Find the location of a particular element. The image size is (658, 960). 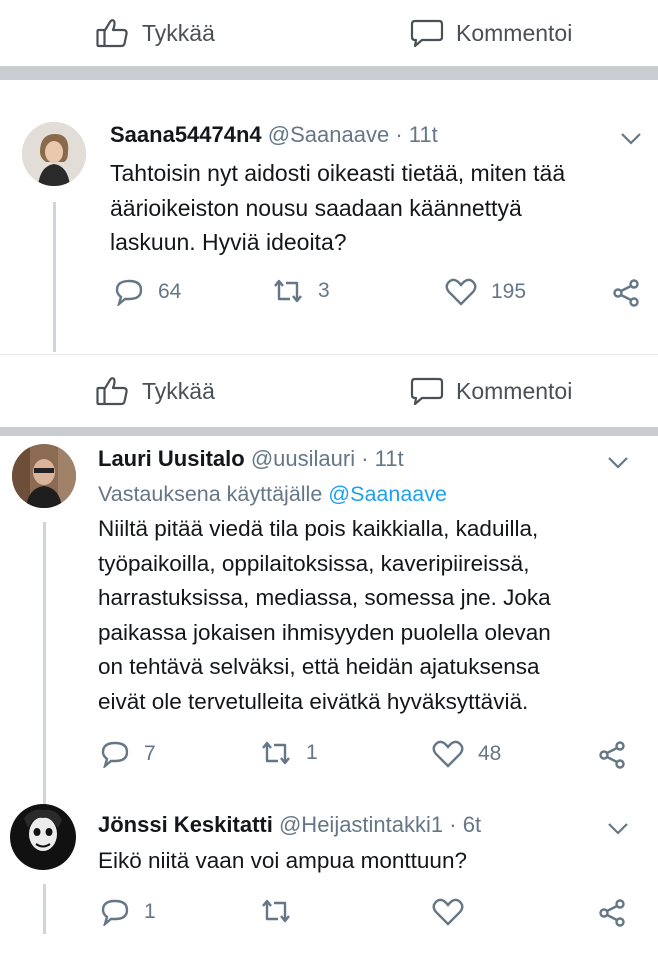

user-name: Saana54474n4 is located at coordinates (186, 134).